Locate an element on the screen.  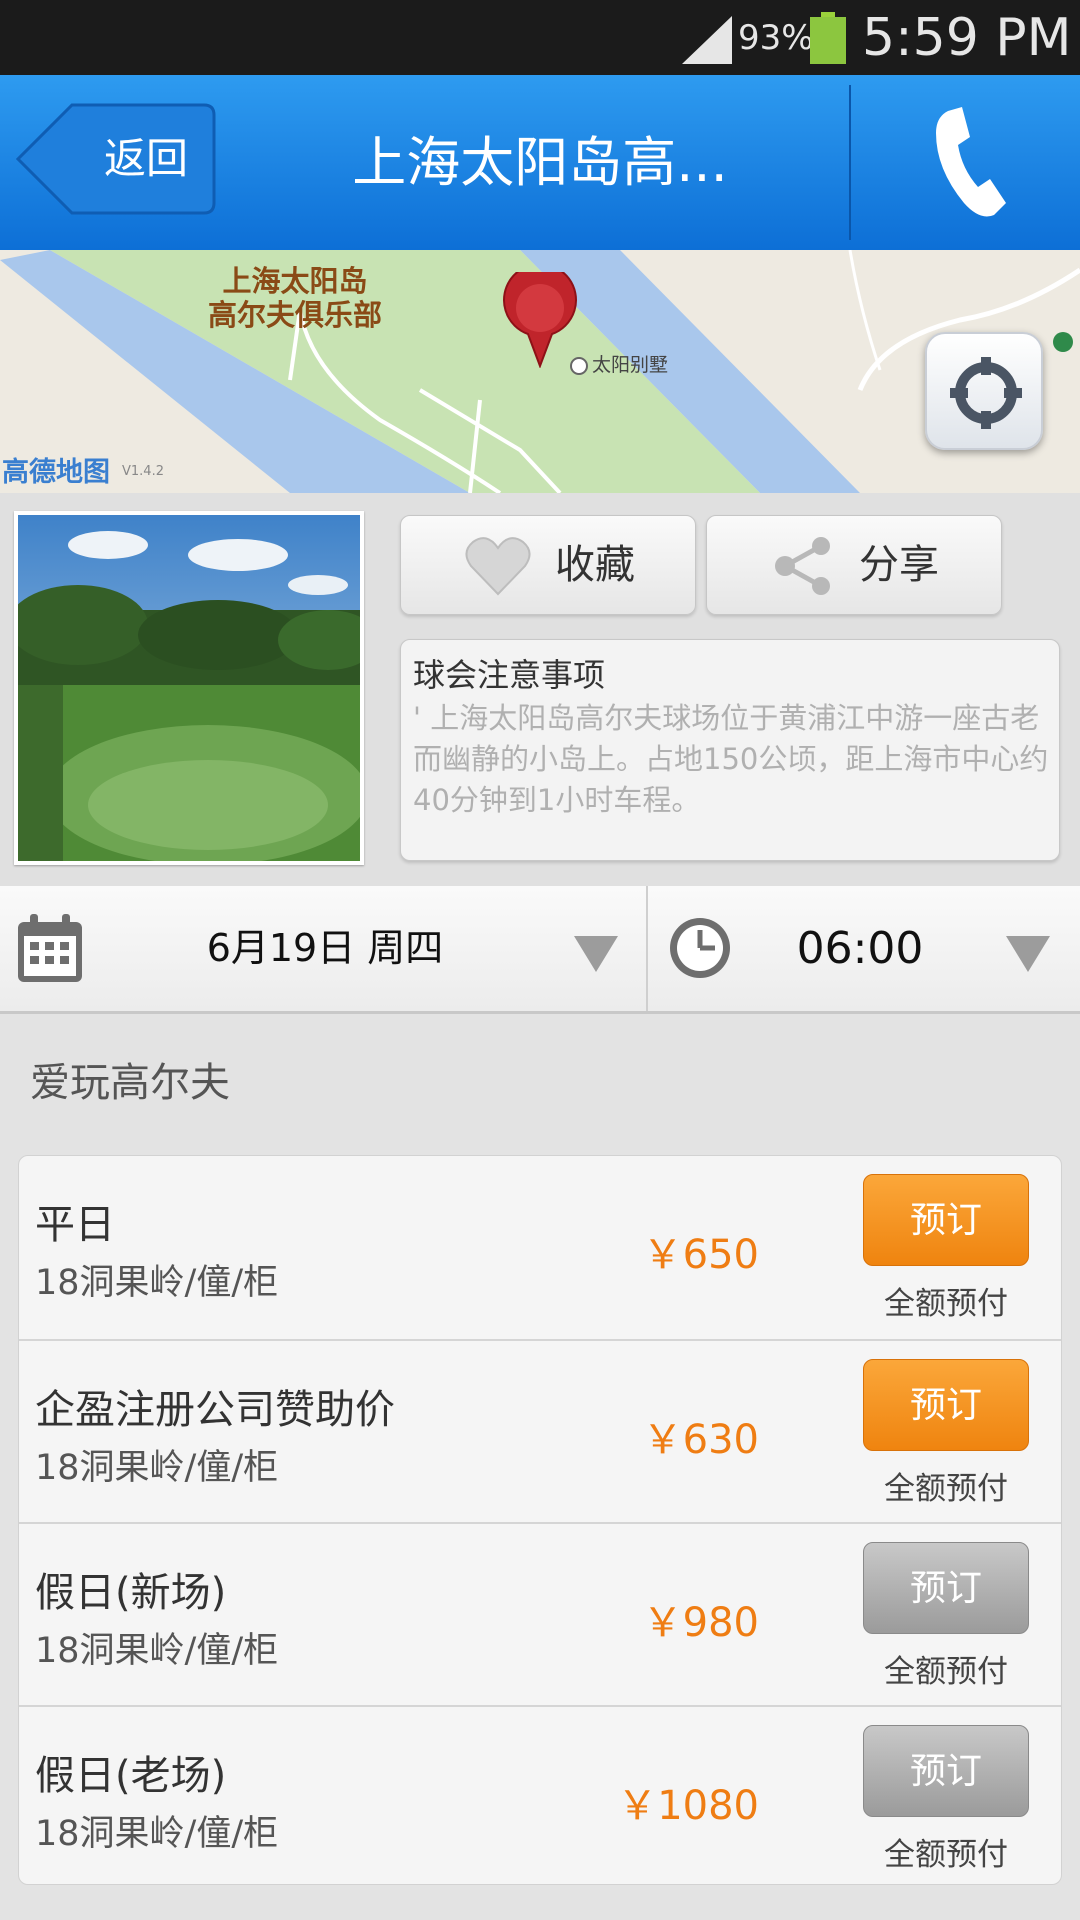
clock-icon is located at coordinates (700, 948).